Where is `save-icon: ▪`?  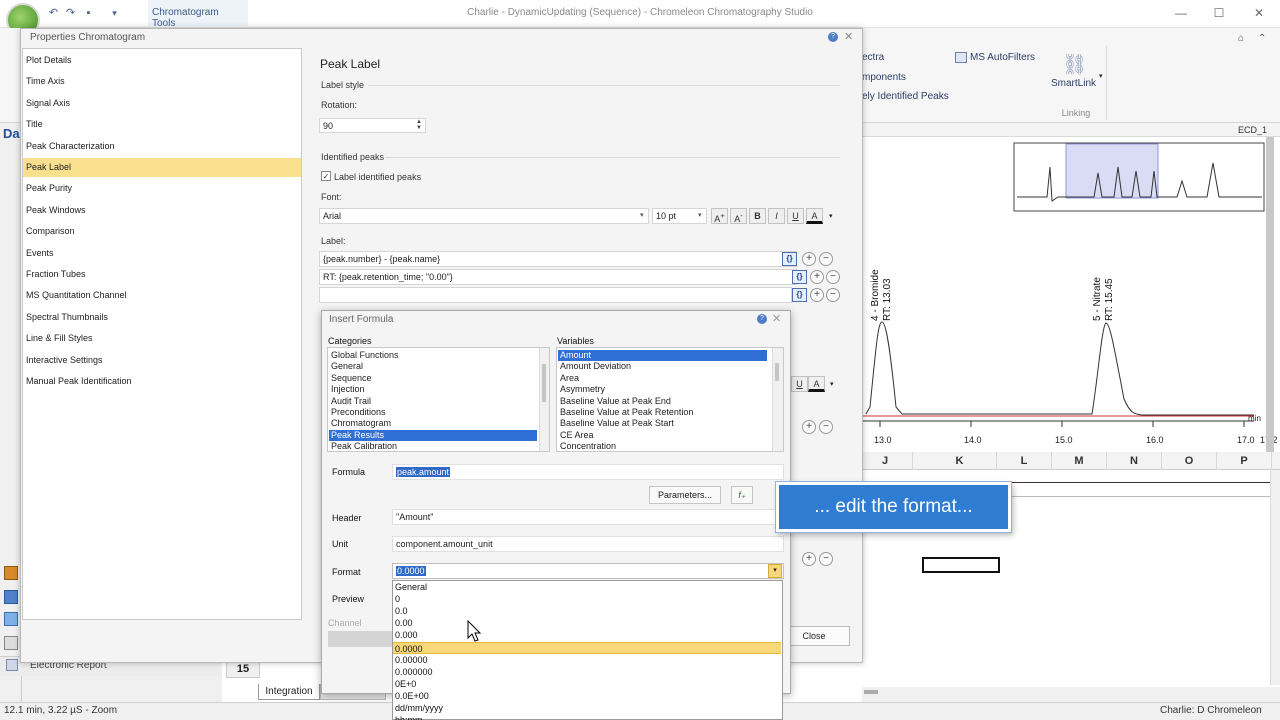 save-icon: ▪ is located at coordinates (88, 13).